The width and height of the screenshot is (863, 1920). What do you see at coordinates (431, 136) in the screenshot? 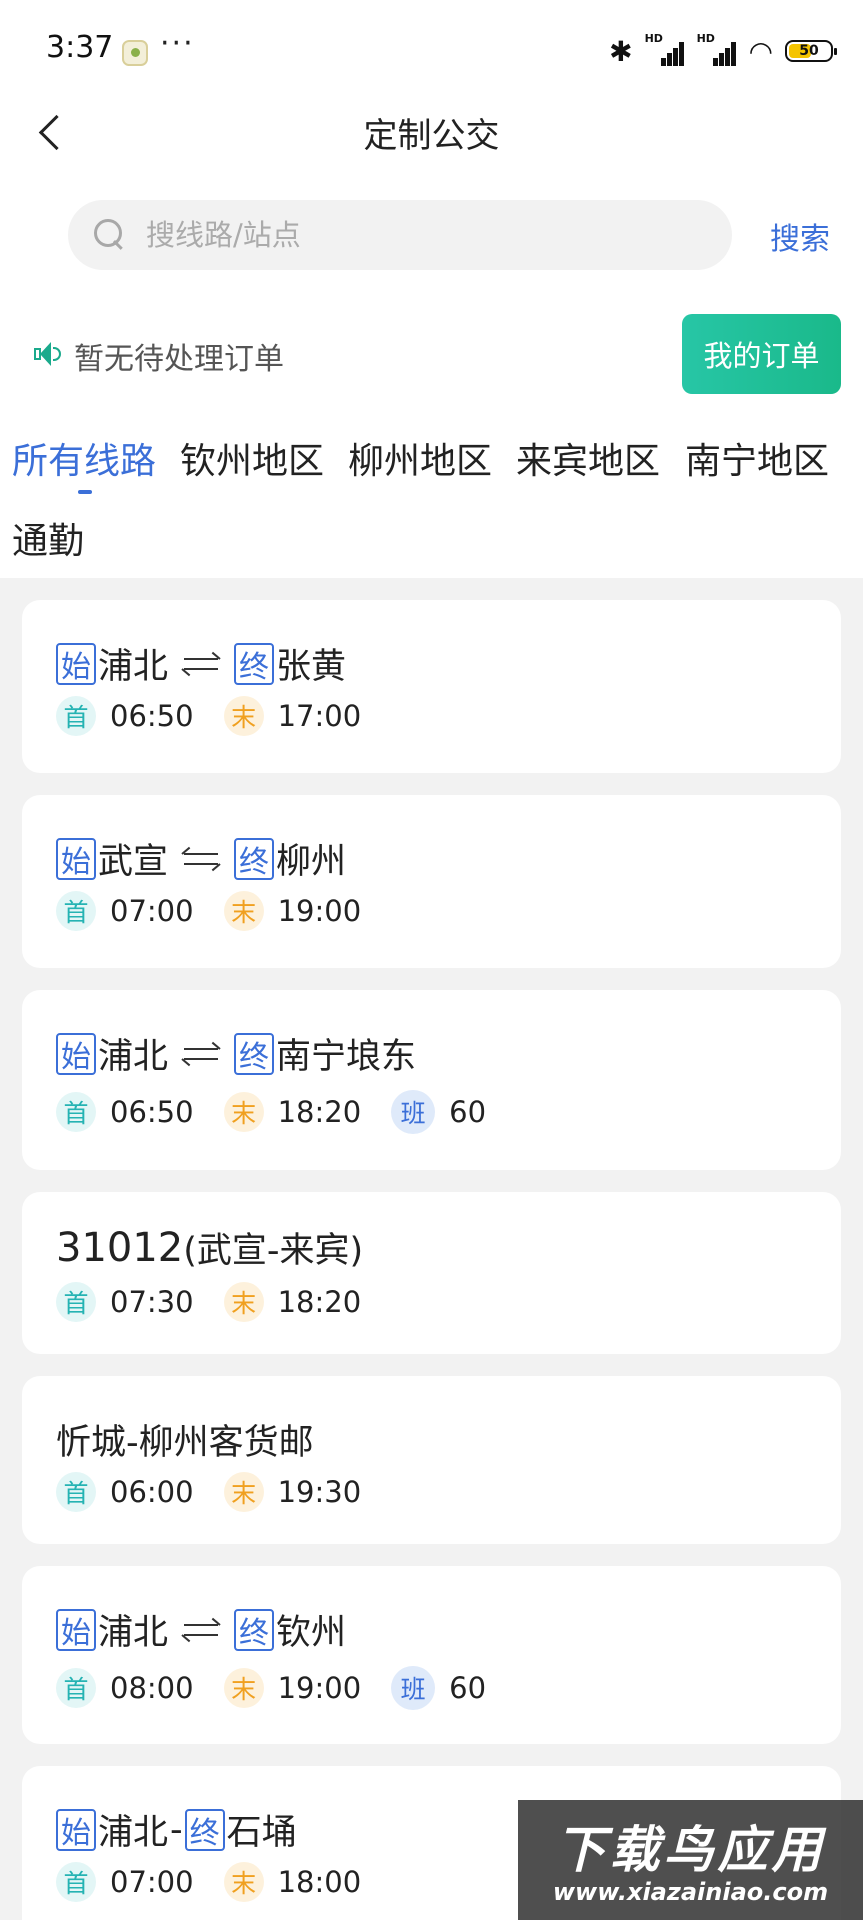
I see `page-title: 定制公交` at bounding box center [431, 136].